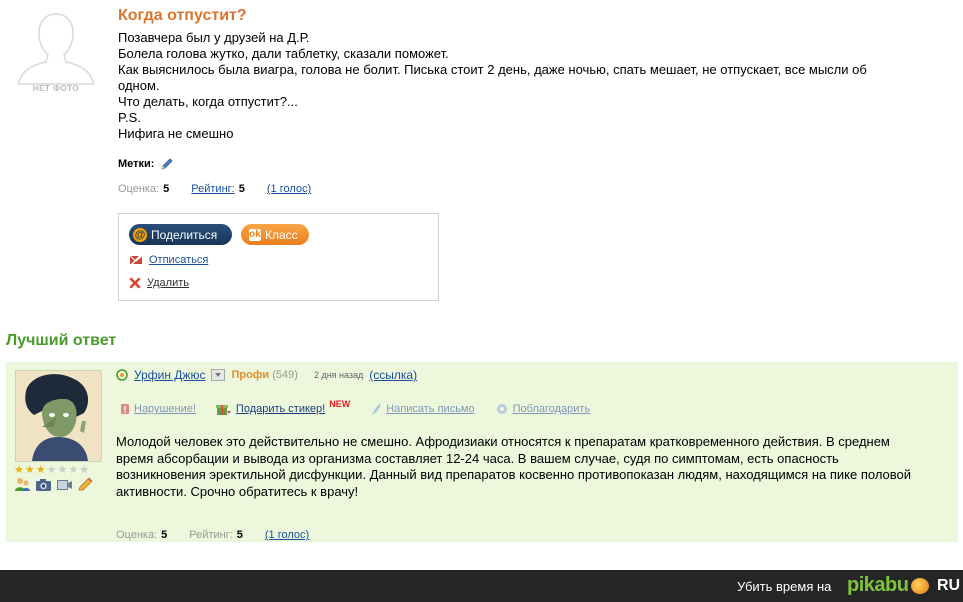  Describe the element at coordinates (56, 88) in the screenshot. I see `no-photo-label: НЕТ ФОТО` at that location.